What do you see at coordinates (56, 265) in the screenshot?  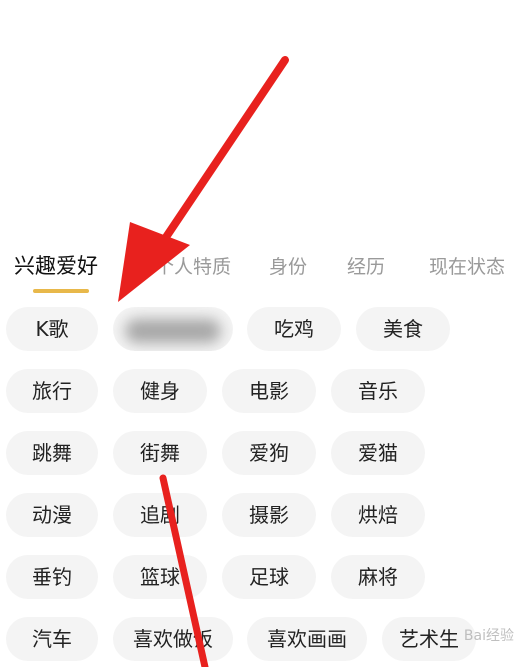 I see `tab-hobbies: 兴趣爱好` at bounding box center [56, 265].